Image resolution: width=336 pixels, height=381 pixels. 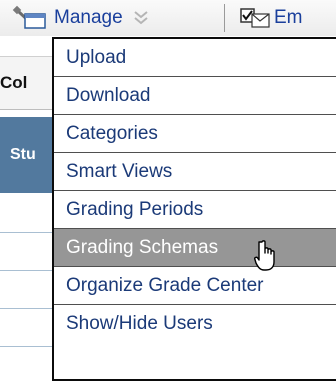 What do you see at coordinates (195, 248) in the screenshot?
I see `menu-item-grading-schemas: Grading Schemas` at bounding box center [195, 248].